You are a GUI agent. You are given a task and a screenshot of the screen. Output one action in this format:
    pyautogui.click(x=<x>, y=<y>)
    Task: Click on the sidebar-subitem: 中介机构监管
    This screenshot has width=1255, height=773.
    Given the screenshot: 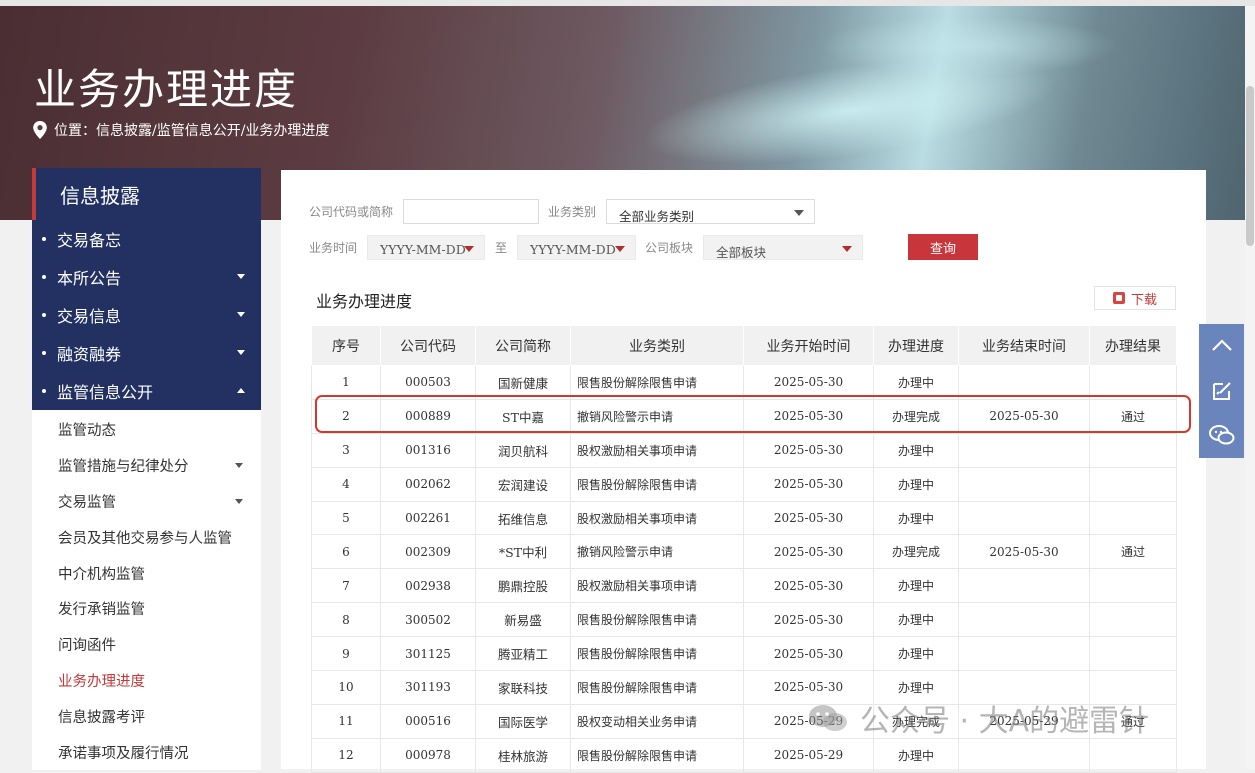 What is the action you would take?
    pyautogui.click(x=146, y=573)
    